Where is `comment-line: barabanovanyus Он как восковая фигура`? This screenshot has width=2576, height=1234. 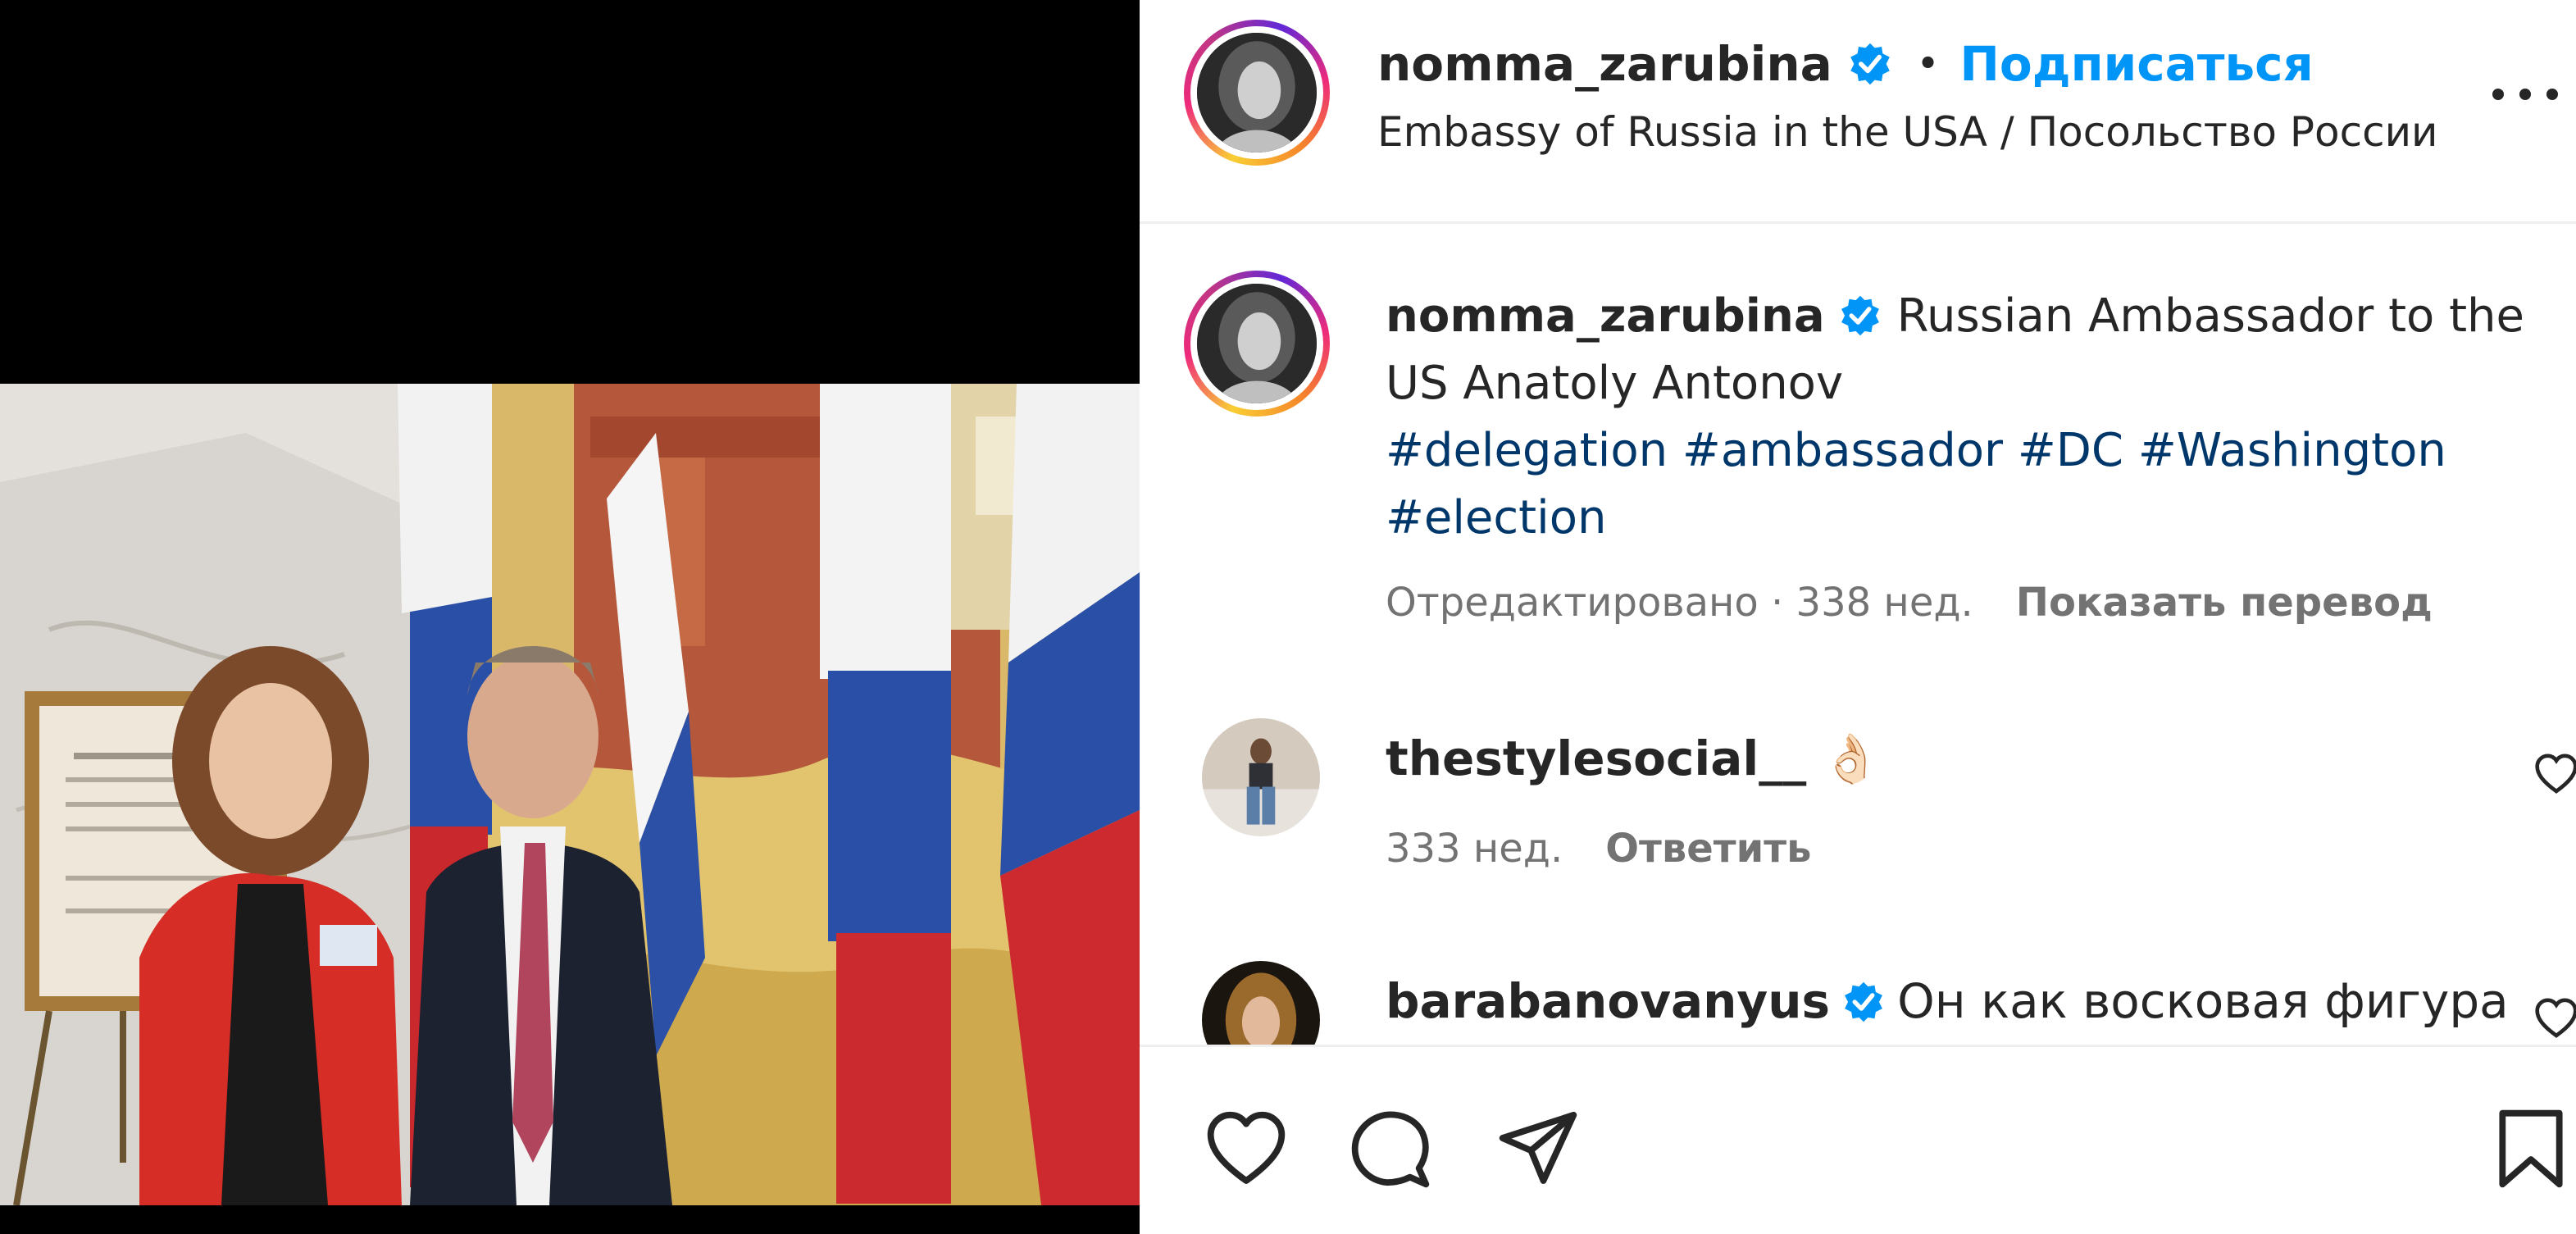
comment-line: barabanovanyus Он как восковая фигура is located at coordinates (1947, 1001).